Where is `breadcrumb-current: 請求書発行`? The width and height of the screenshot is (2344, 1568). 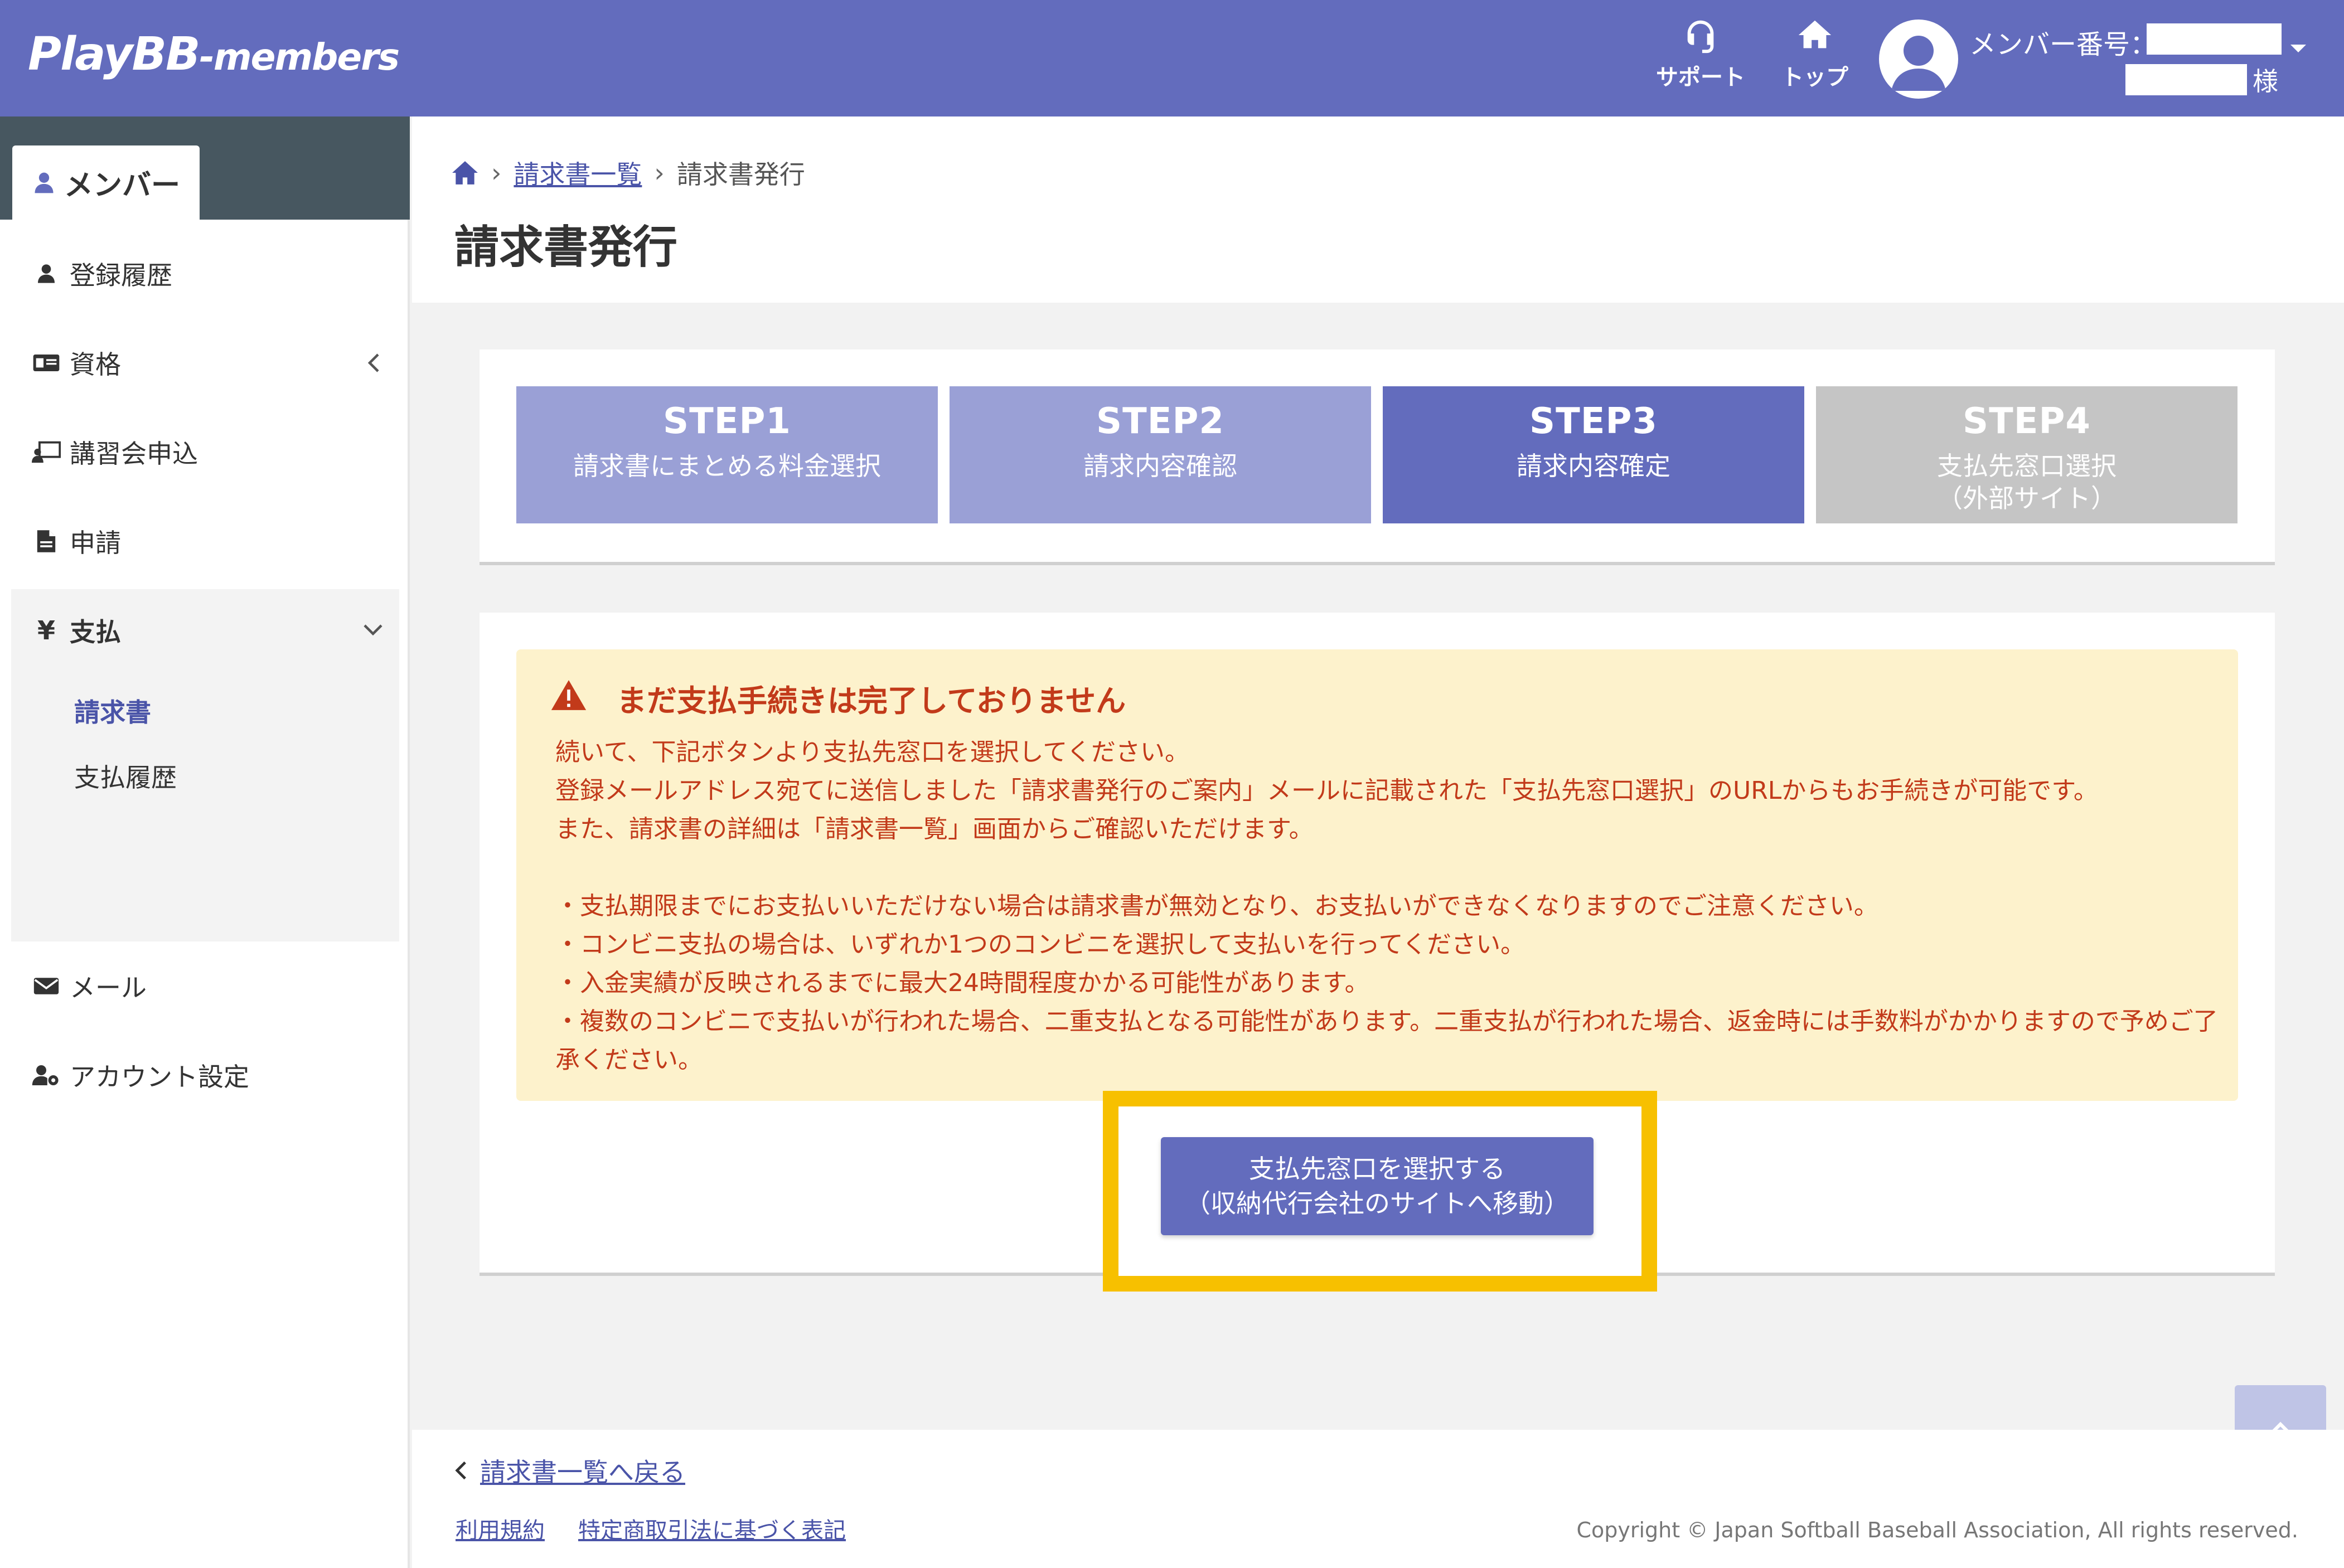 breadcrumb-current: 請求書発行 is located at coordinates (740, 174).